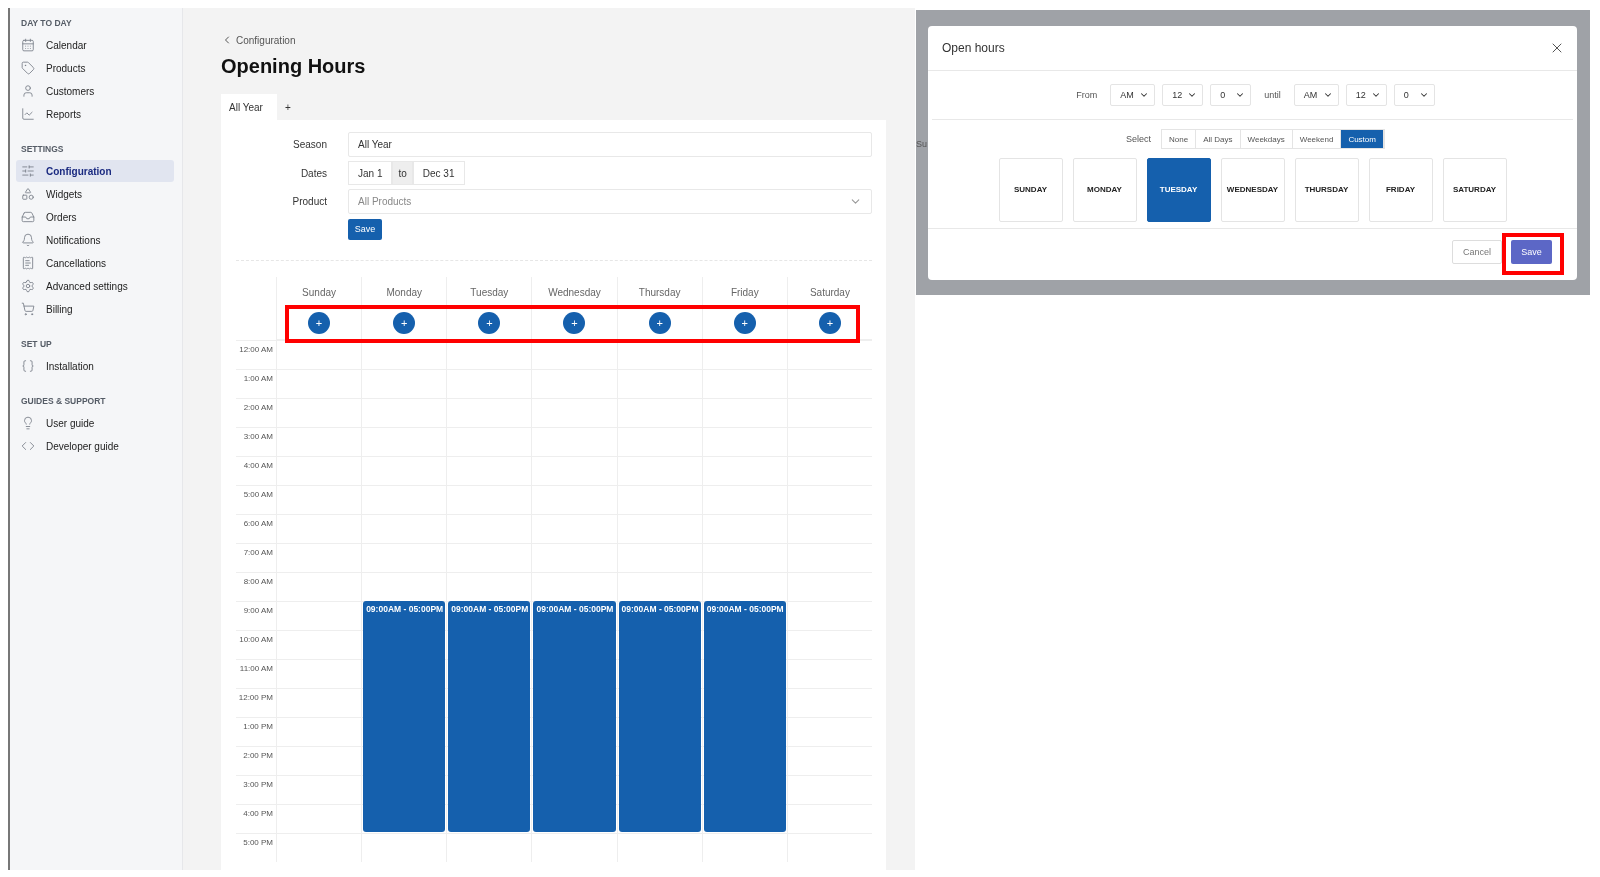 The width and height of the screenshot is (1600, 877). Describe the element at coordinates (574, 291) in the screenshot. I see `day-heading: Wednesday` at that location.